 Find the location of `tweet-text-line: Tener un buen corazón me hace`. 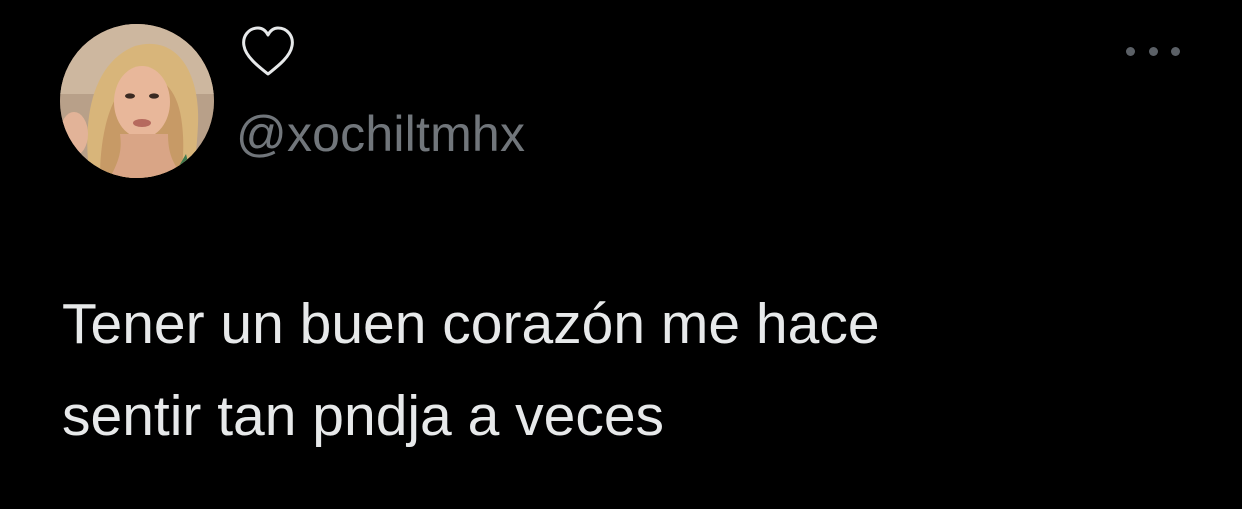

tweet-text-line: Tener un buen corazón me hace is located at coordinates (471, 324).